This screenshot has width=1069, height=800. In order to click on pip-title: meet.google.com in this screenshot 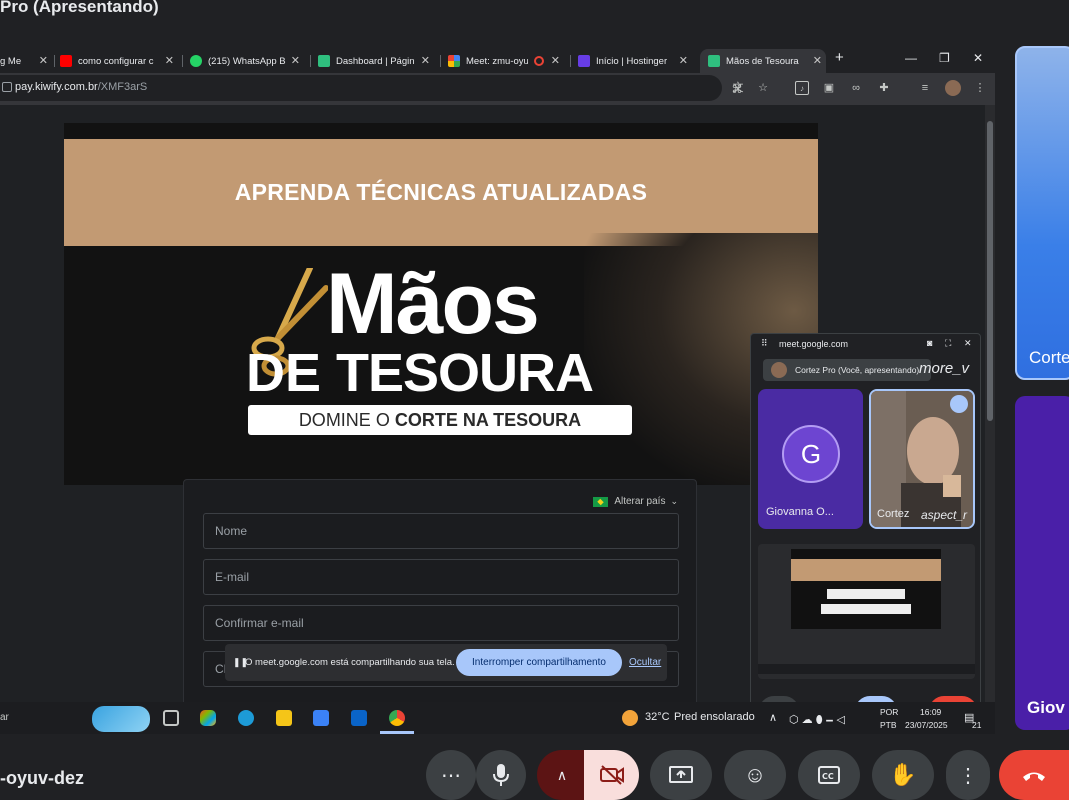, I will do `click(814, 344)`.